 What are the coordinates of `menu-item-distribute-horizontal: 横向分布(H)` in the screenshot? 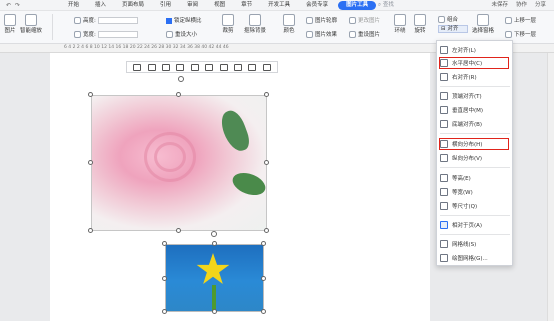 It's located at (474, 144).